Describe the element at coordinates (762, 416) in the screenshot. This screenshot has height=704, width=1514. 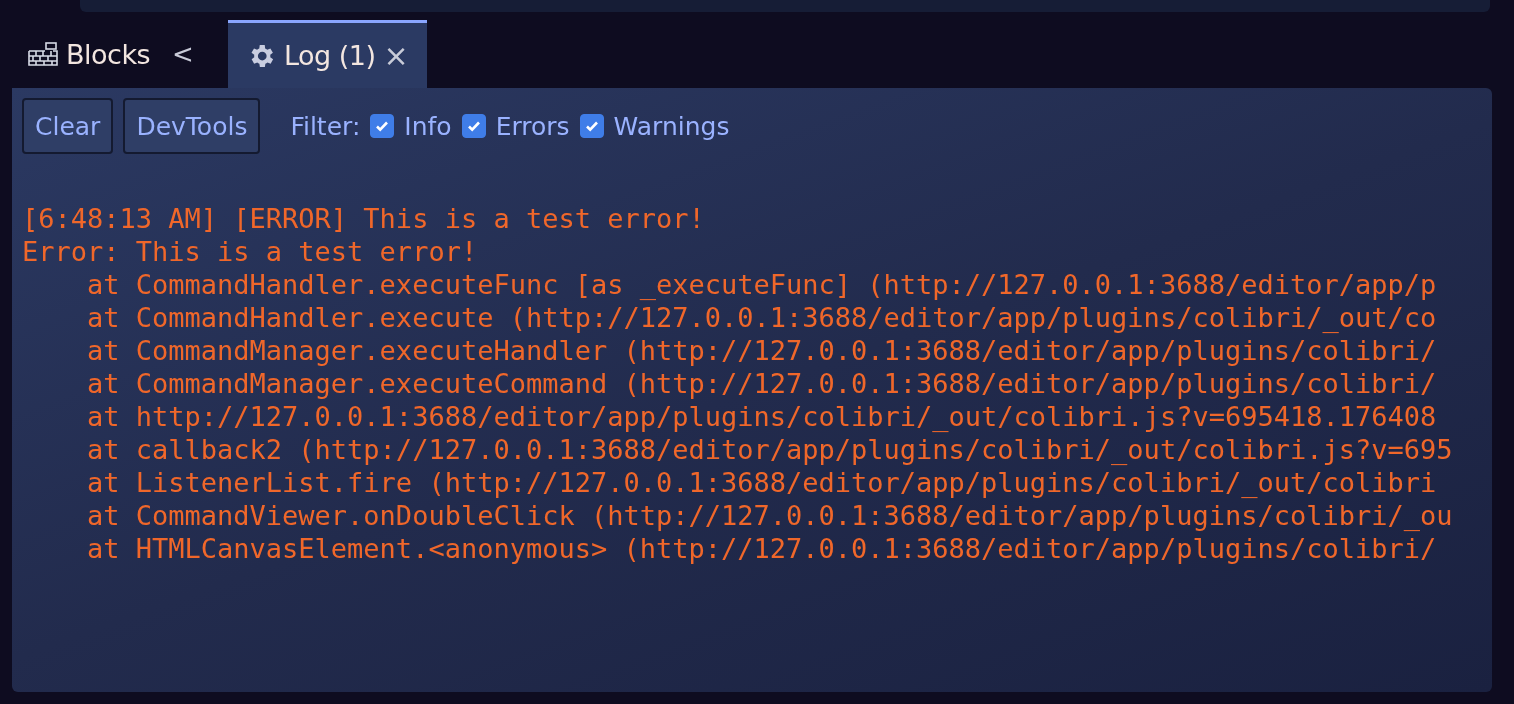
I see `log-line: at http://127.0.0.1:3688/editor/app/plugins/colibri/_out/colibri.js?v=695418.176408` at that location.